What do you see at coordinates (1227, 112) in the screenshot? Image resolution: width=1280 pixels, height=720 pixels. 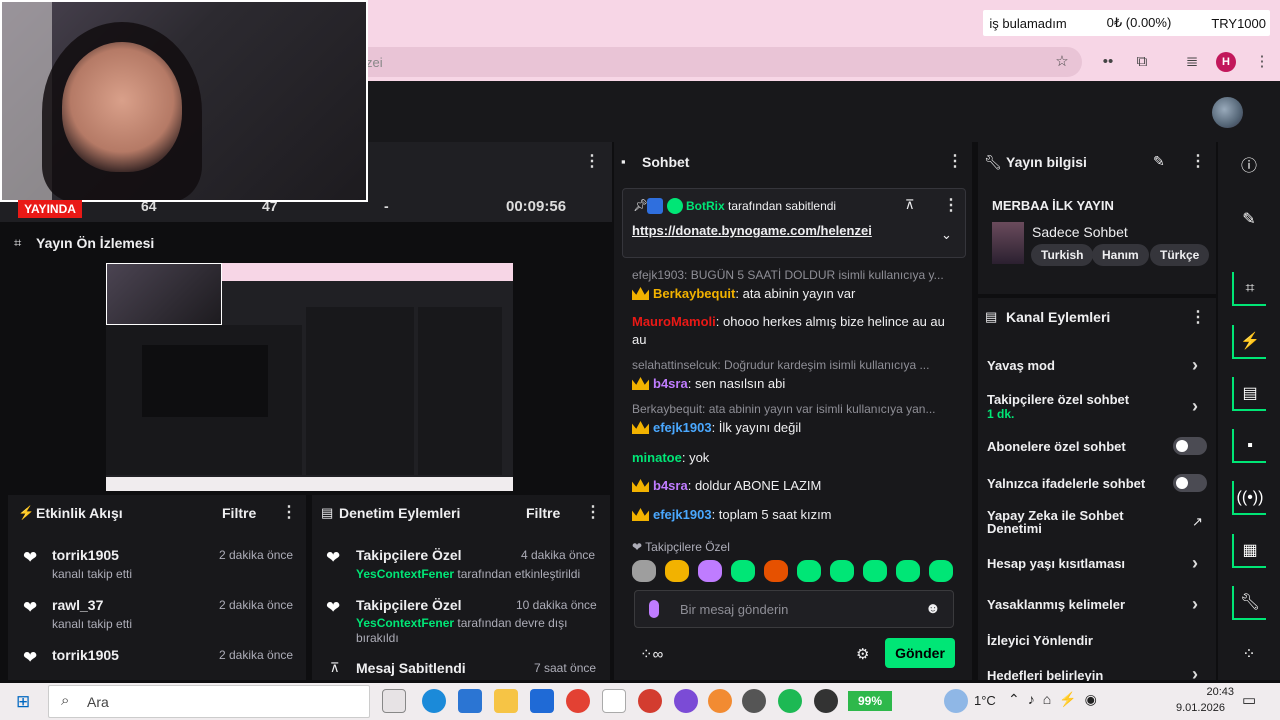 I see `user-avatar` at bounding box center [1227, 112].